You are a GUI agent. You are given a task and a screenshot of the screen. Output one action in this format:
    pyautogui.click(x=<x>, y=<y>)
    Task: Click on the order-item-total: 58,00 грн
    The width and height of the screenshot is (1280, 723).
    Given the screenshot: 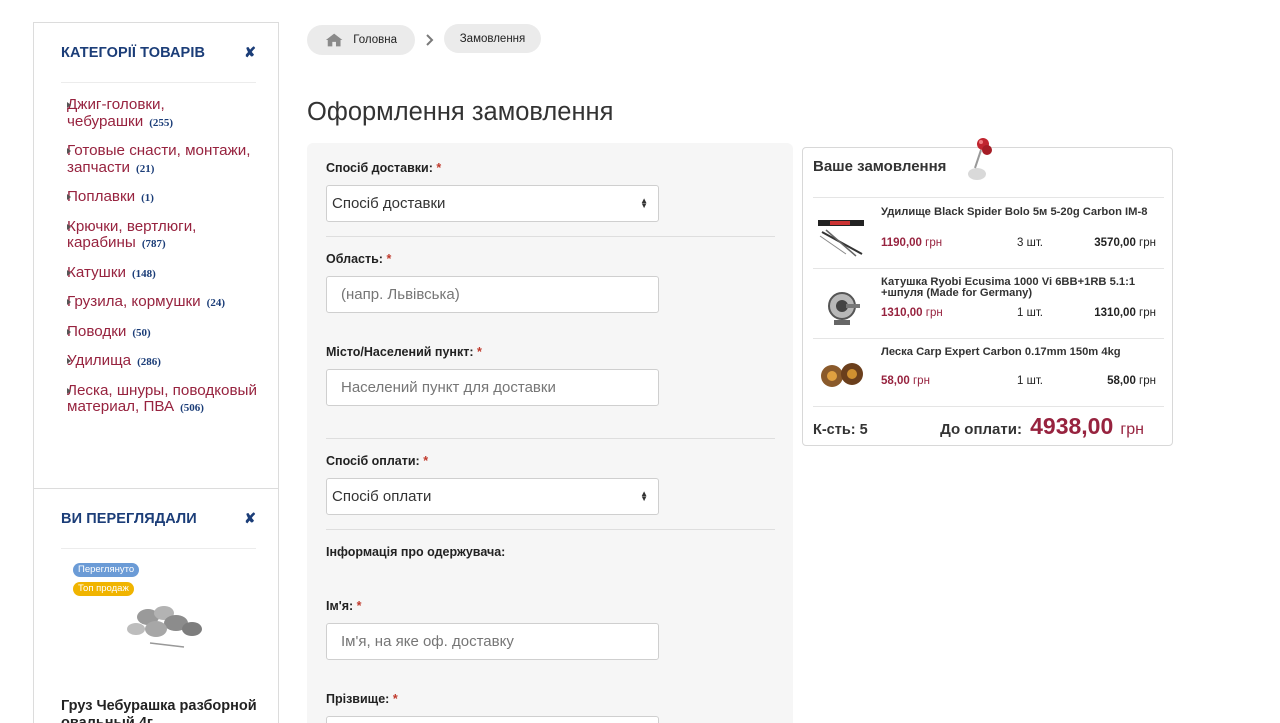 What is the action you would take?
    pyautogui.click(x=1131, y=381)
    